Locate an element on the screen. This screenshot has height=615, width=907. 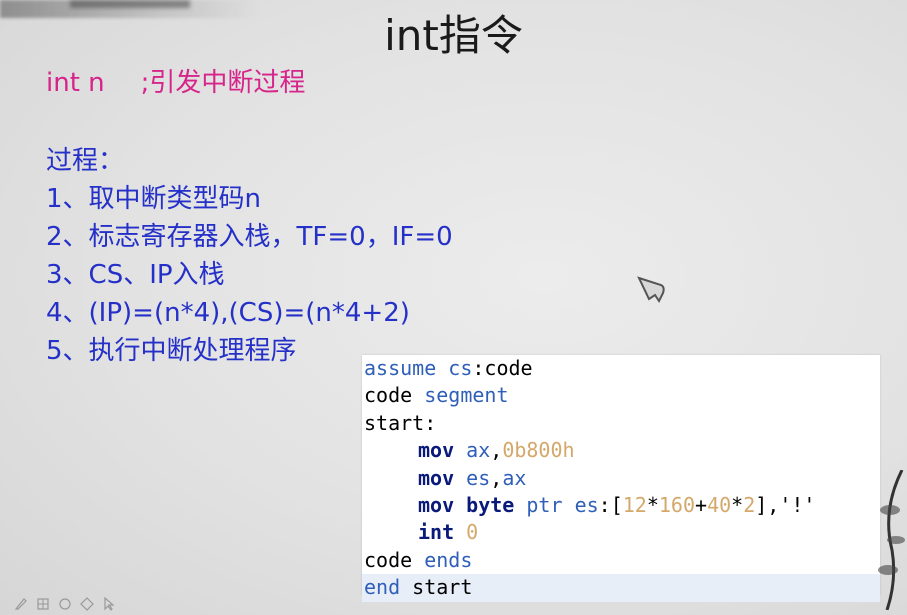
int-instruction-line: int n ;引发中断过程 is located at coordinates (175, 80).